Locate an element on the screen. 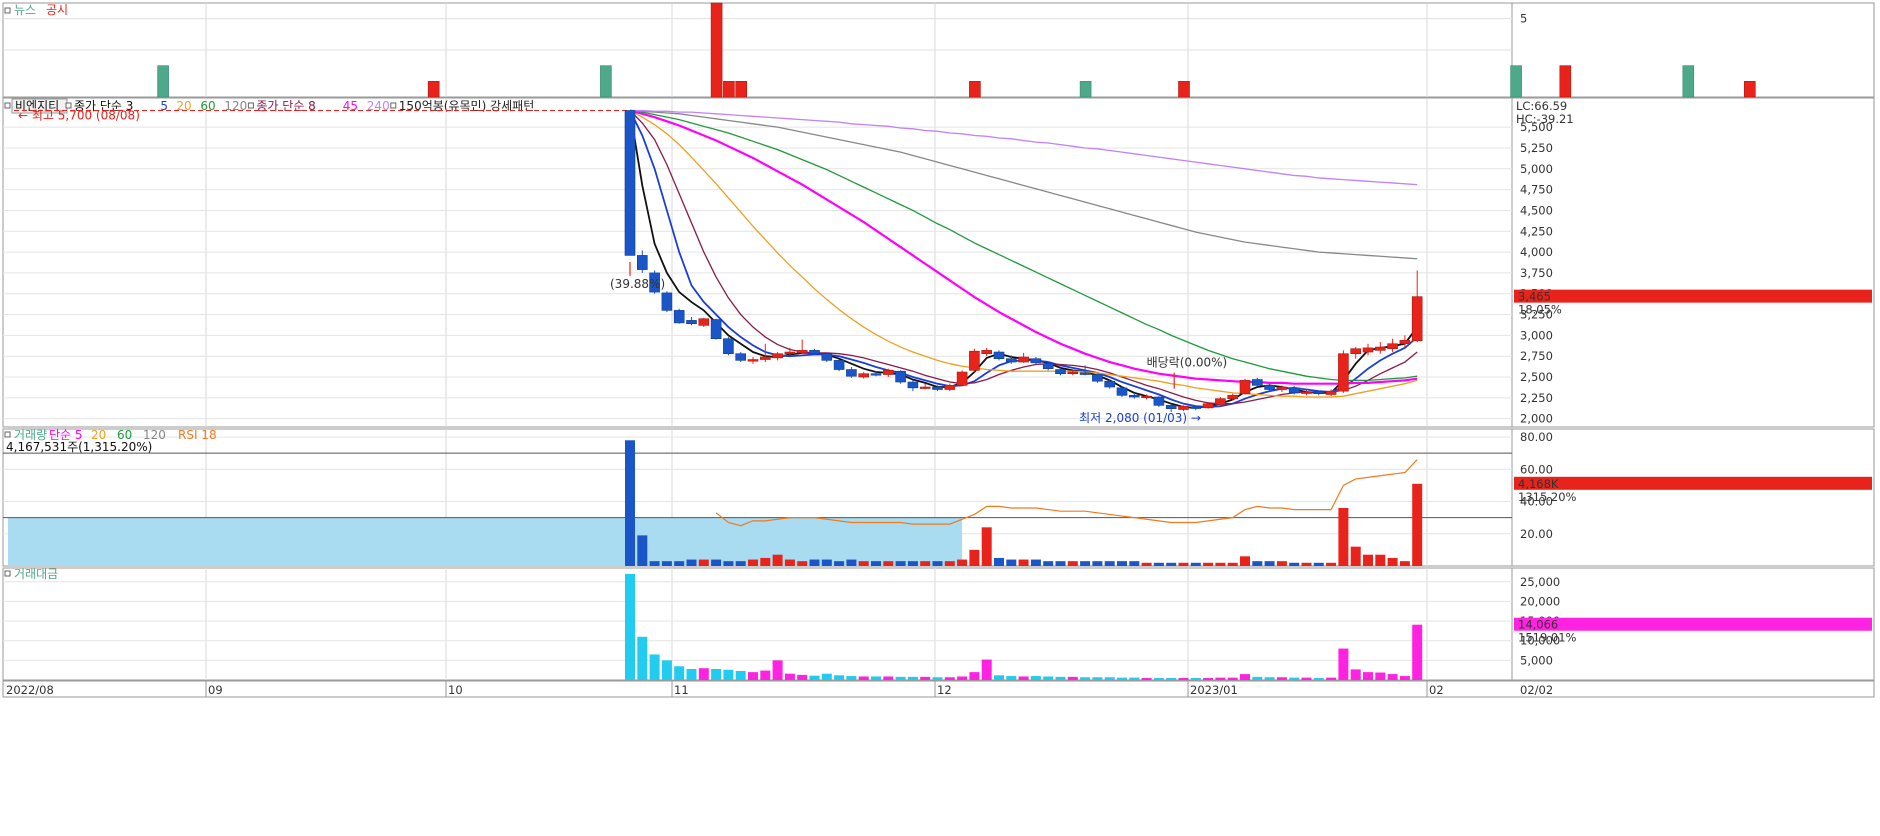 The width and height of the screenshot is (1880, 836). amount-legend-box is located at coordinates (7, 573).